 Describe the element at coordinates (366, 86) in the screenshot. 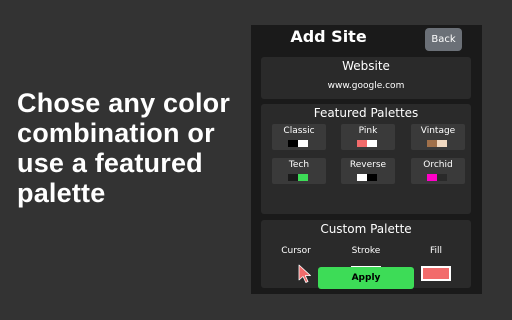

I see `website-url: www.google.com` at that location.